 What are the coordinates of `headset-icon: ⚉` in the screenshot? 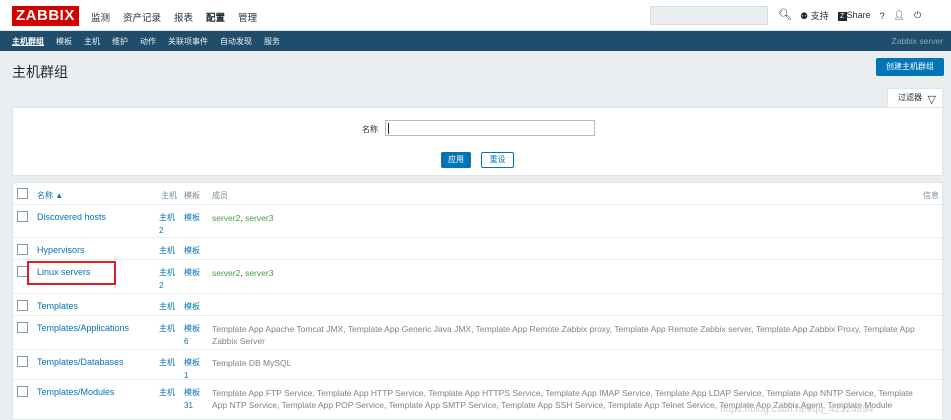 It's located at (804, 16).